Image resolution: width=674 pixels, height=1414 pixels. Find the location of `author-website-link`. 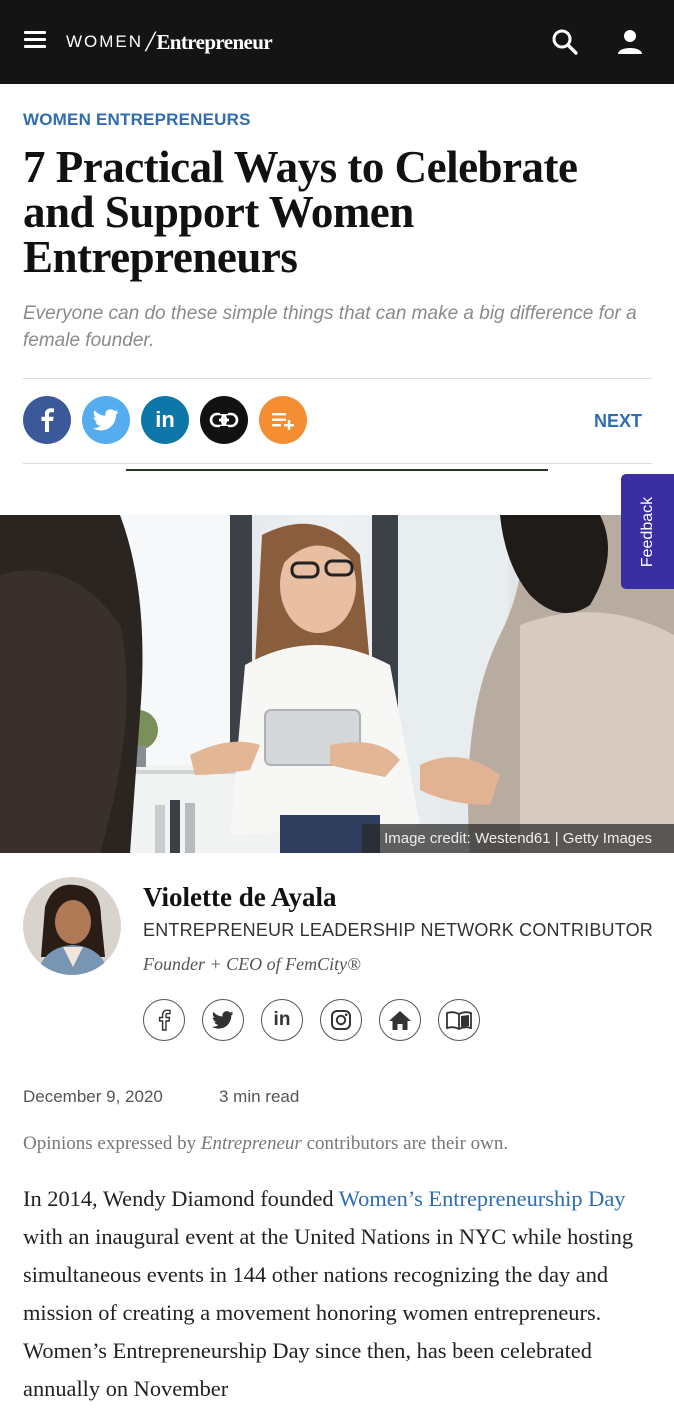

author-website-link is located at coordinates (400, 1020).